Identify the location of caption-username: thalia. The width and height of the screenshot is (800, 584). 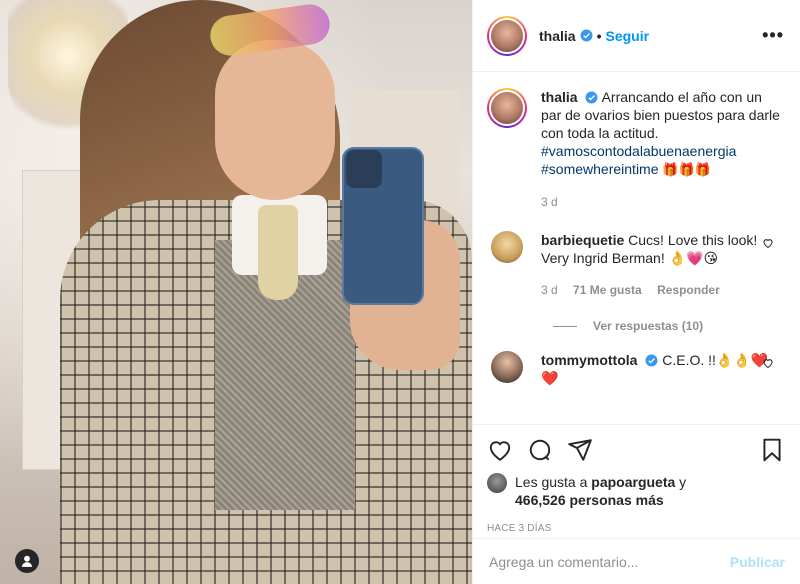
(559, 97).